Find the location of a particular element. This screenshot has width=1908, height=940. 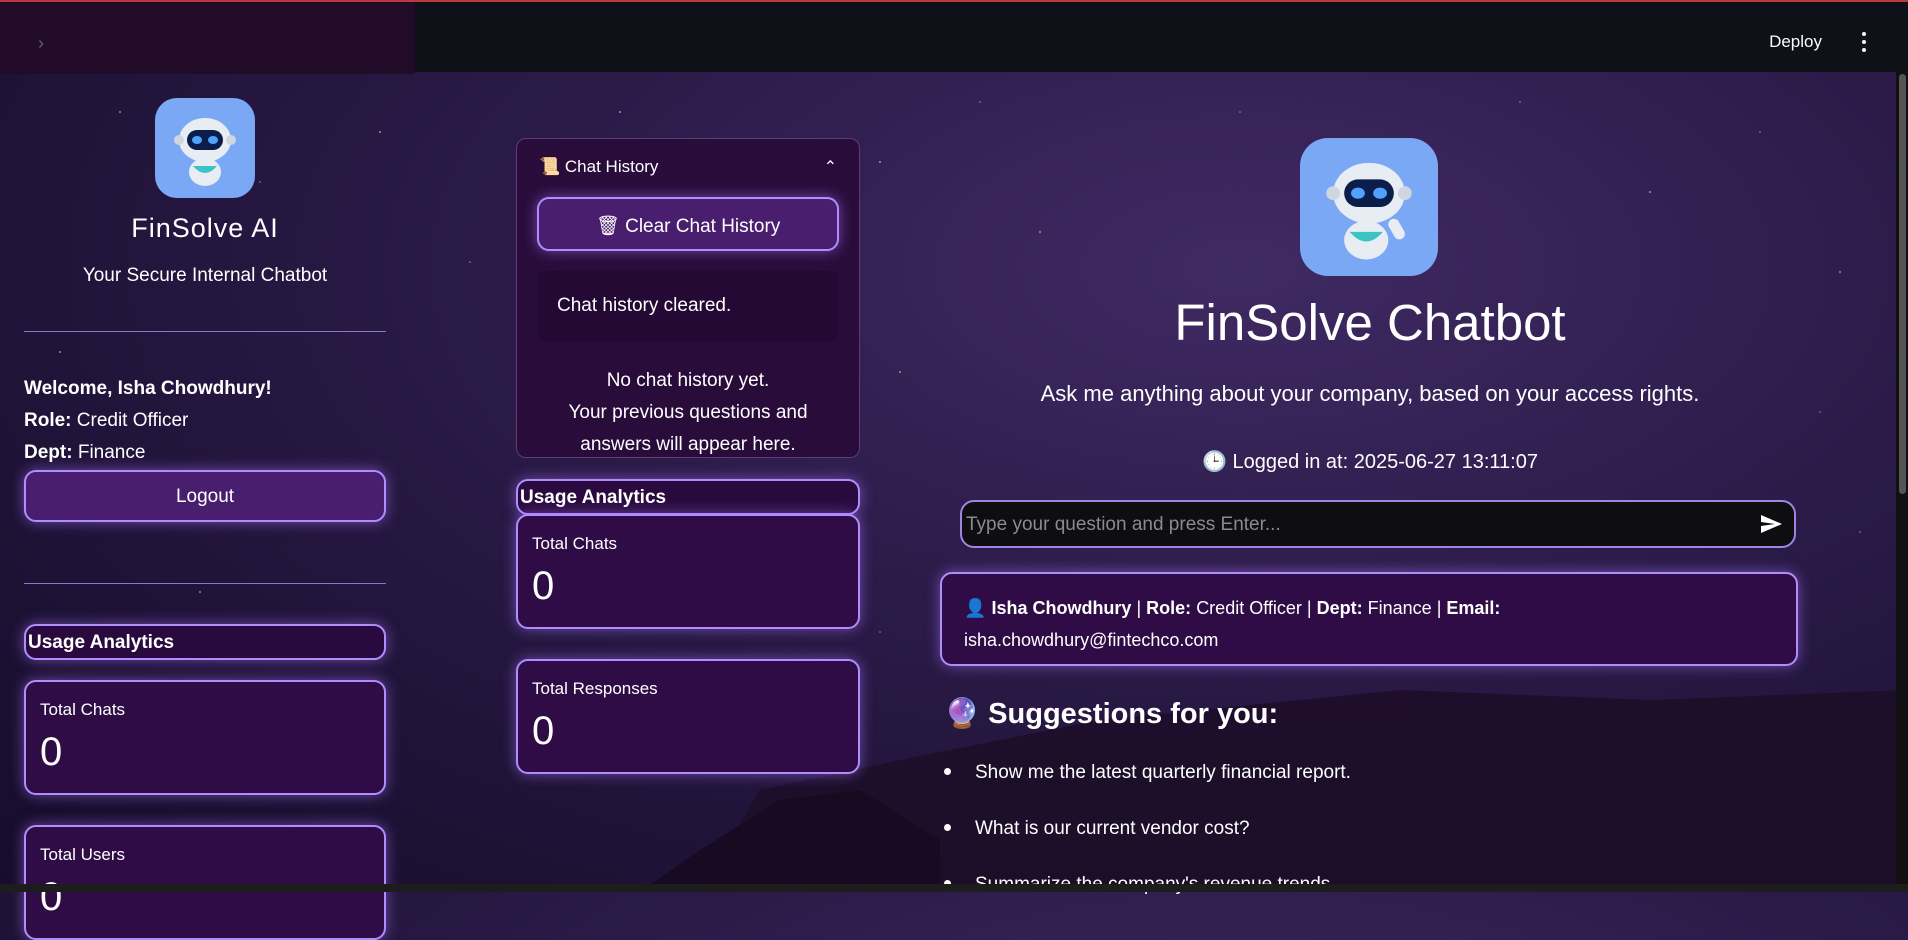

role-line: Role: Credit Officer is located at coordinates (106, 420).